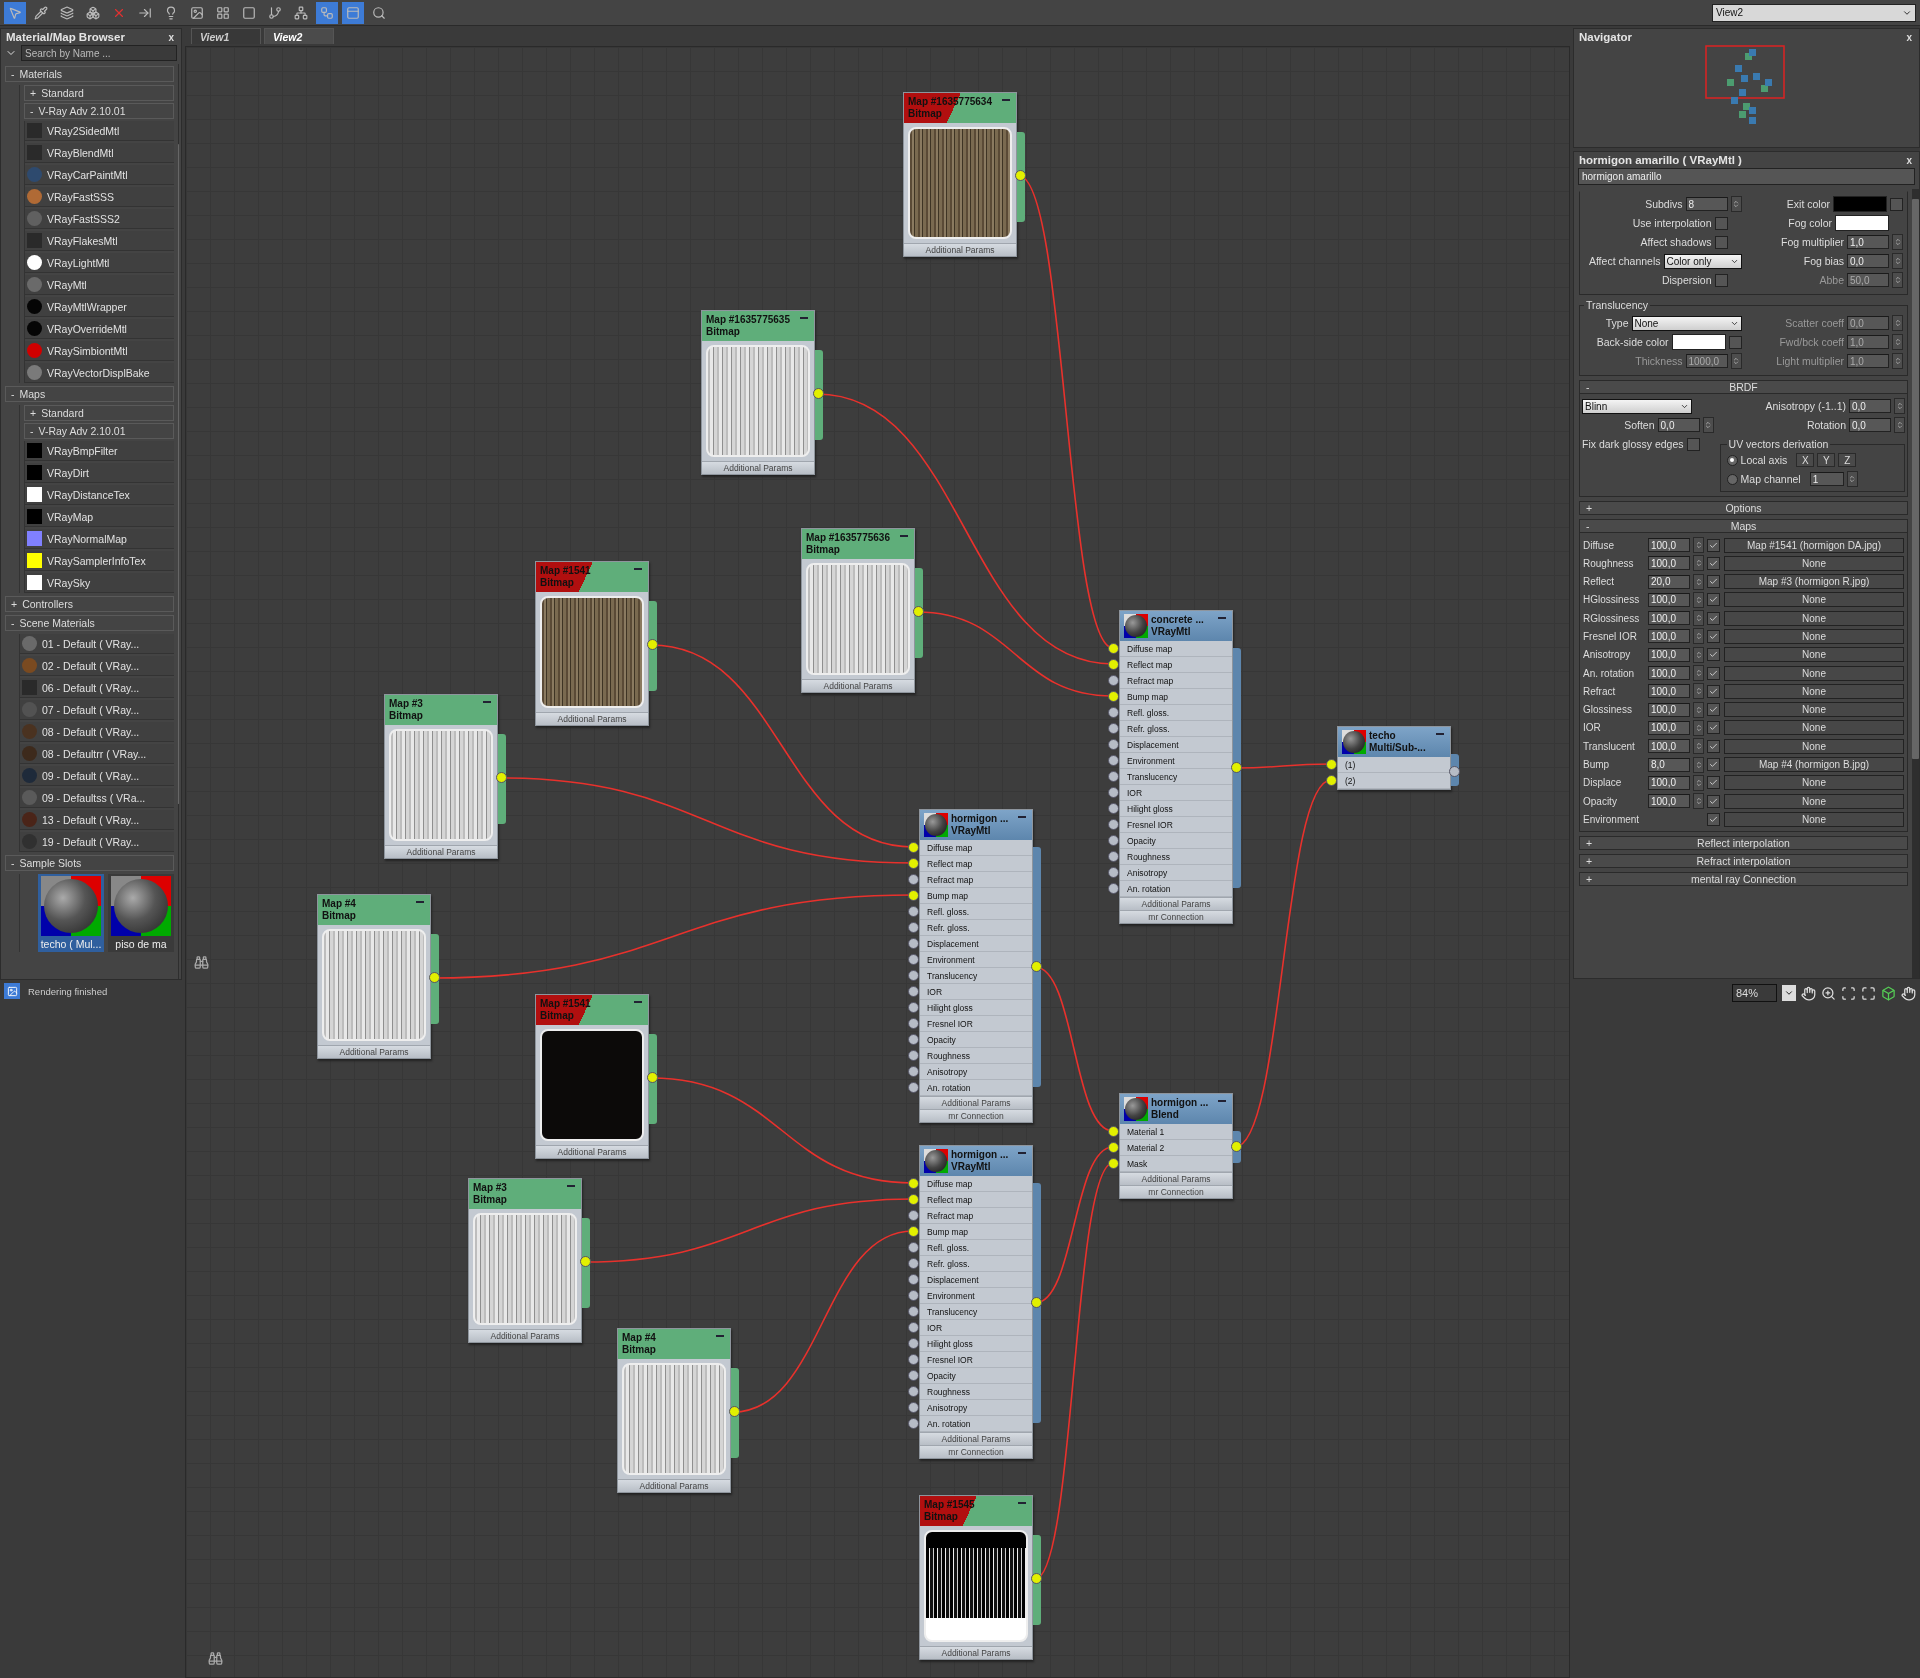 The height and width of the screenshot is (1678, 1920). Describe the element at coordinates (1706, 204) in the screenshot. I see `spinner-field: 8` at that location.